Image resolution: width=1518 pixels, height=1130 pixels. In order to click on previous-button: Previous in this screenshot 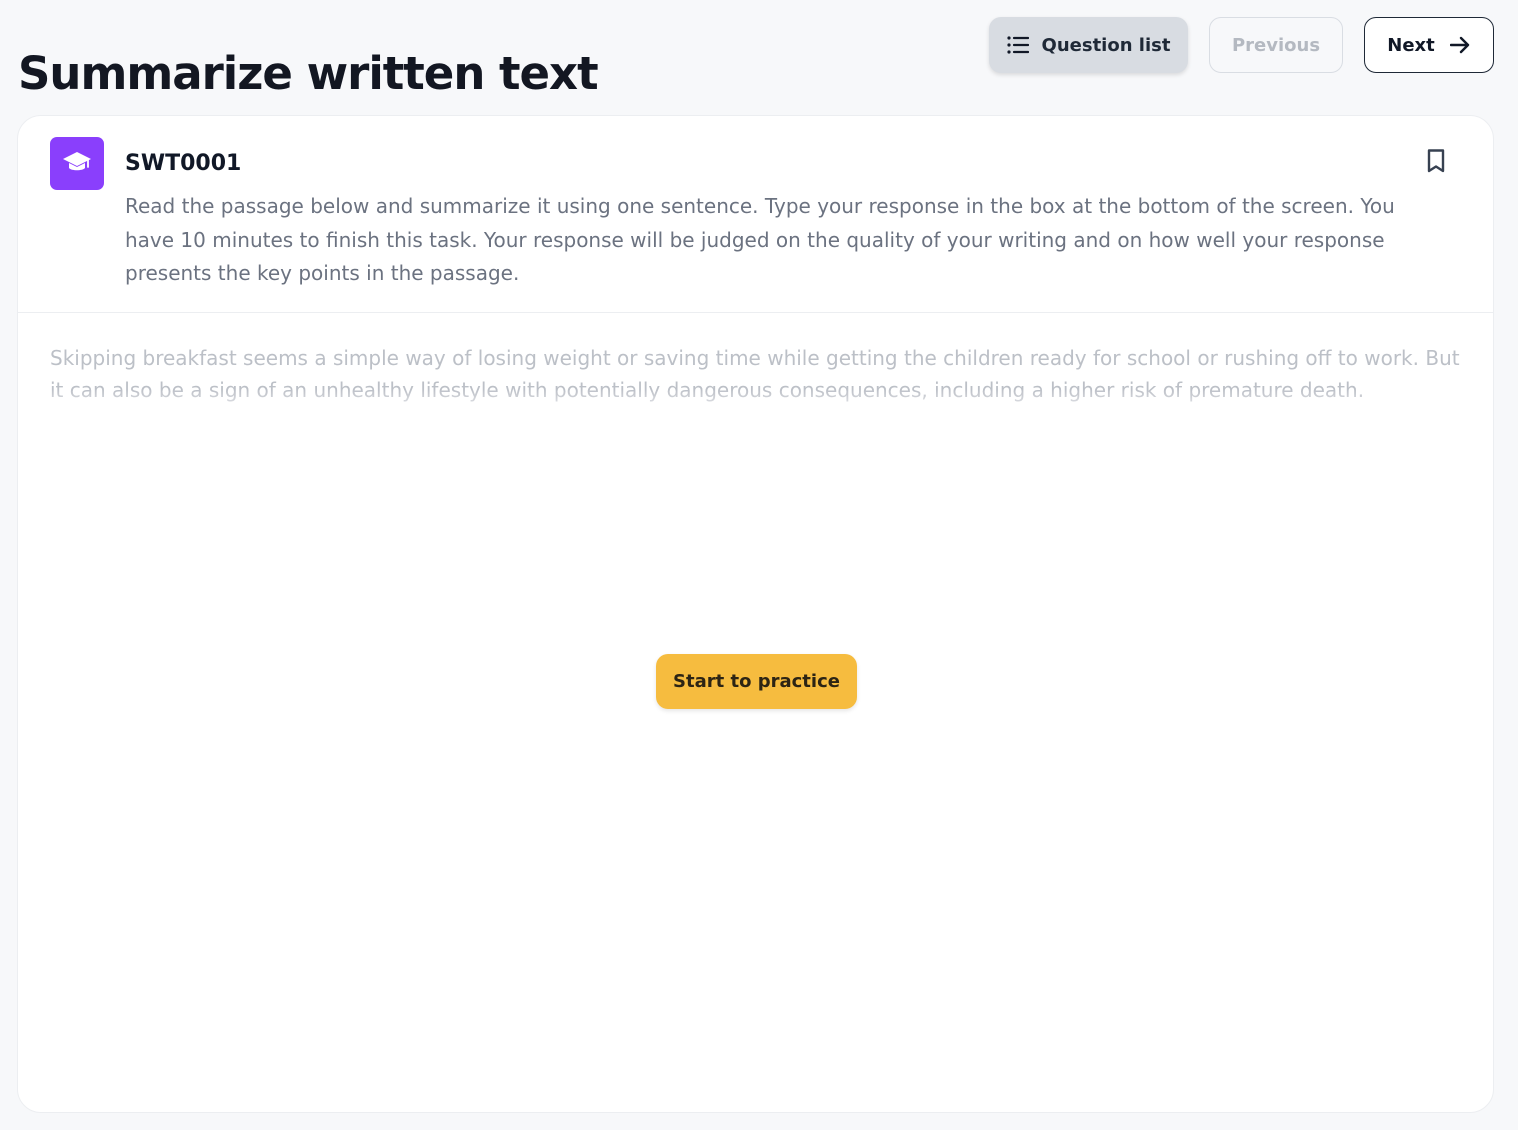, I will do `click(1276, 45)`.